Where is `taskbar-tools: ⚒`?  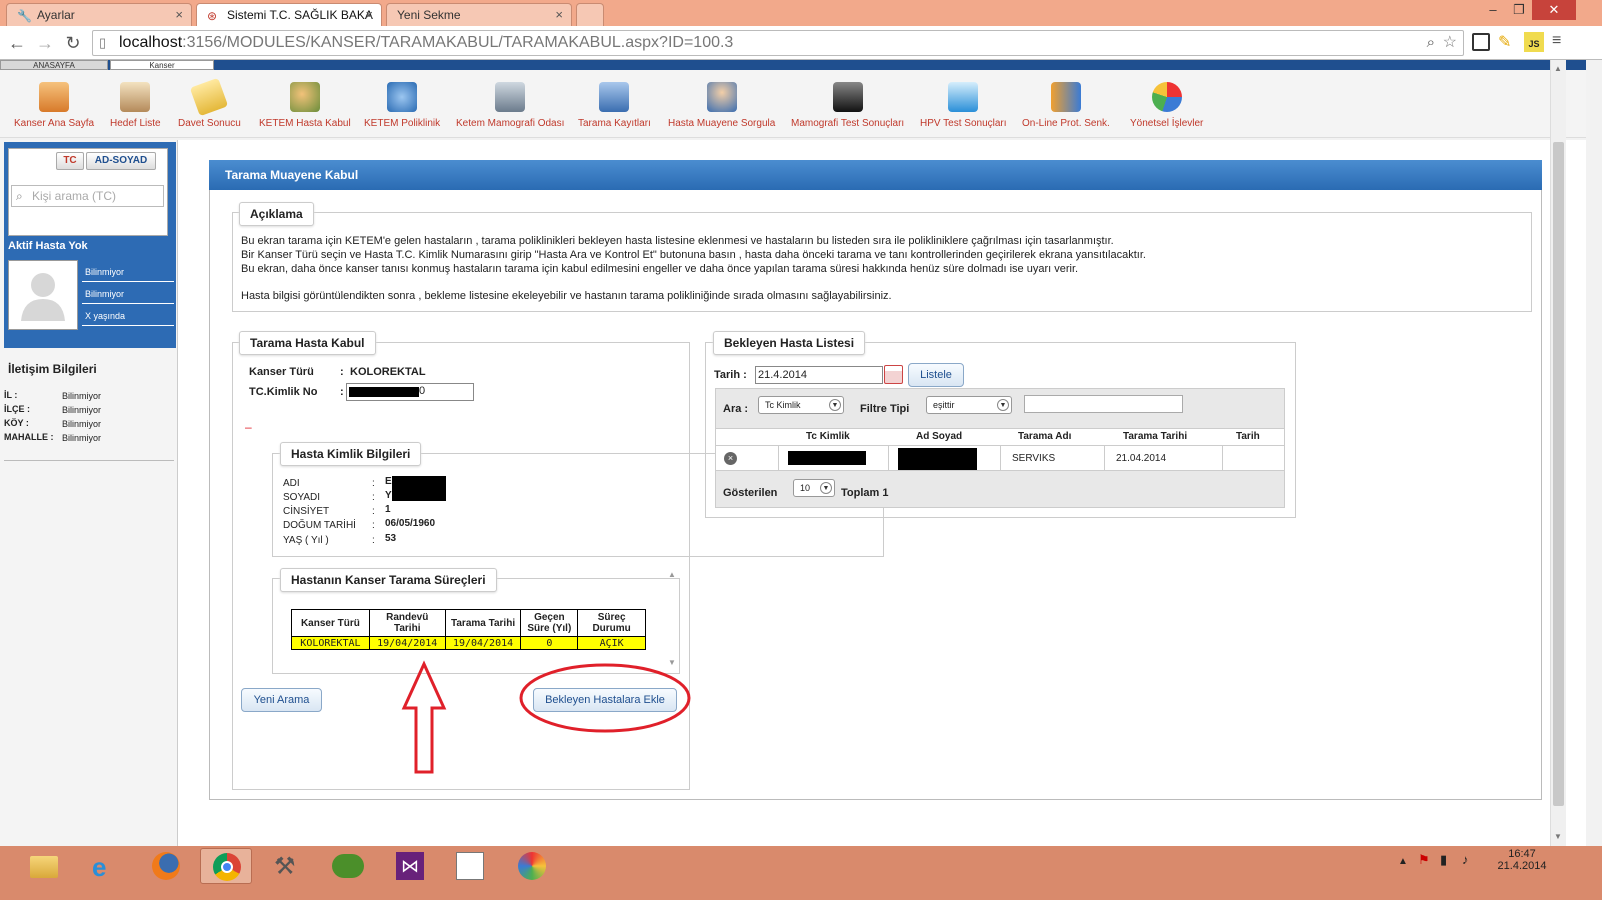
taskbar-tools: ⚒ is located at coordinates (288, 866).